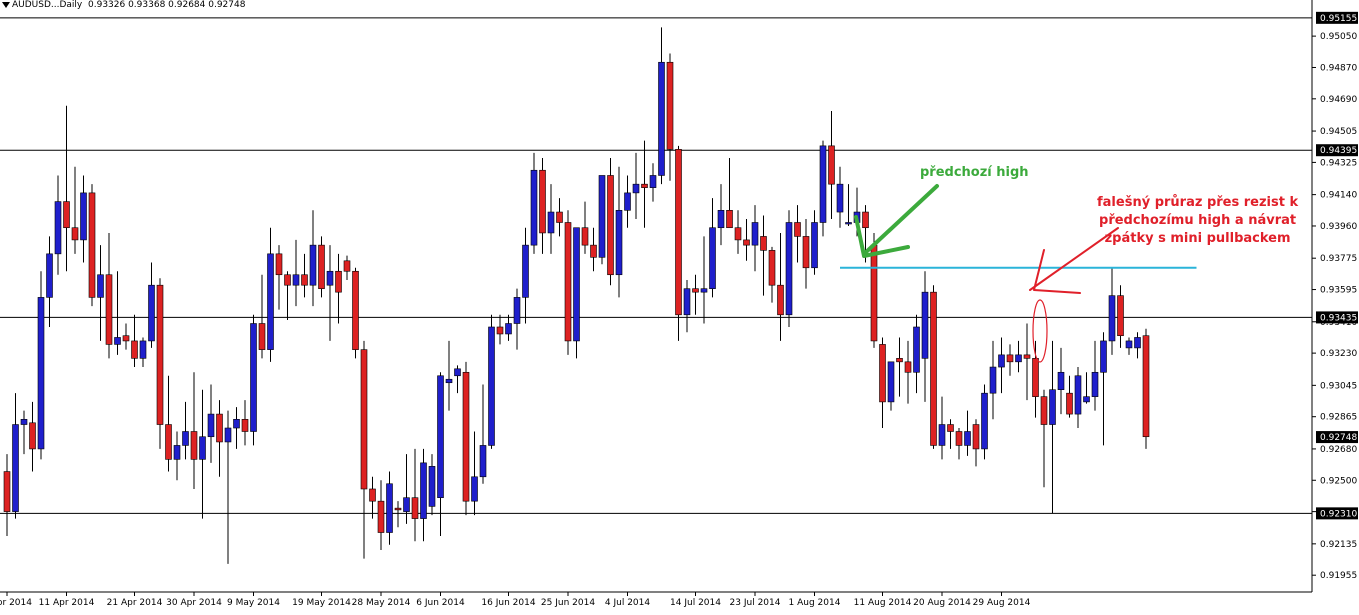 The image size is (1359, 615). I want to click on y-tick-label: 0.92135, so click(1338, 545).